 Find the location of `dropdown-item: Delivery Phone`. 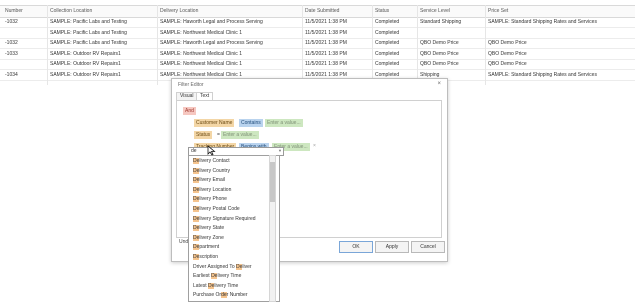

dropdown-item: Delivery Phone is located at coordinates (210, 199).